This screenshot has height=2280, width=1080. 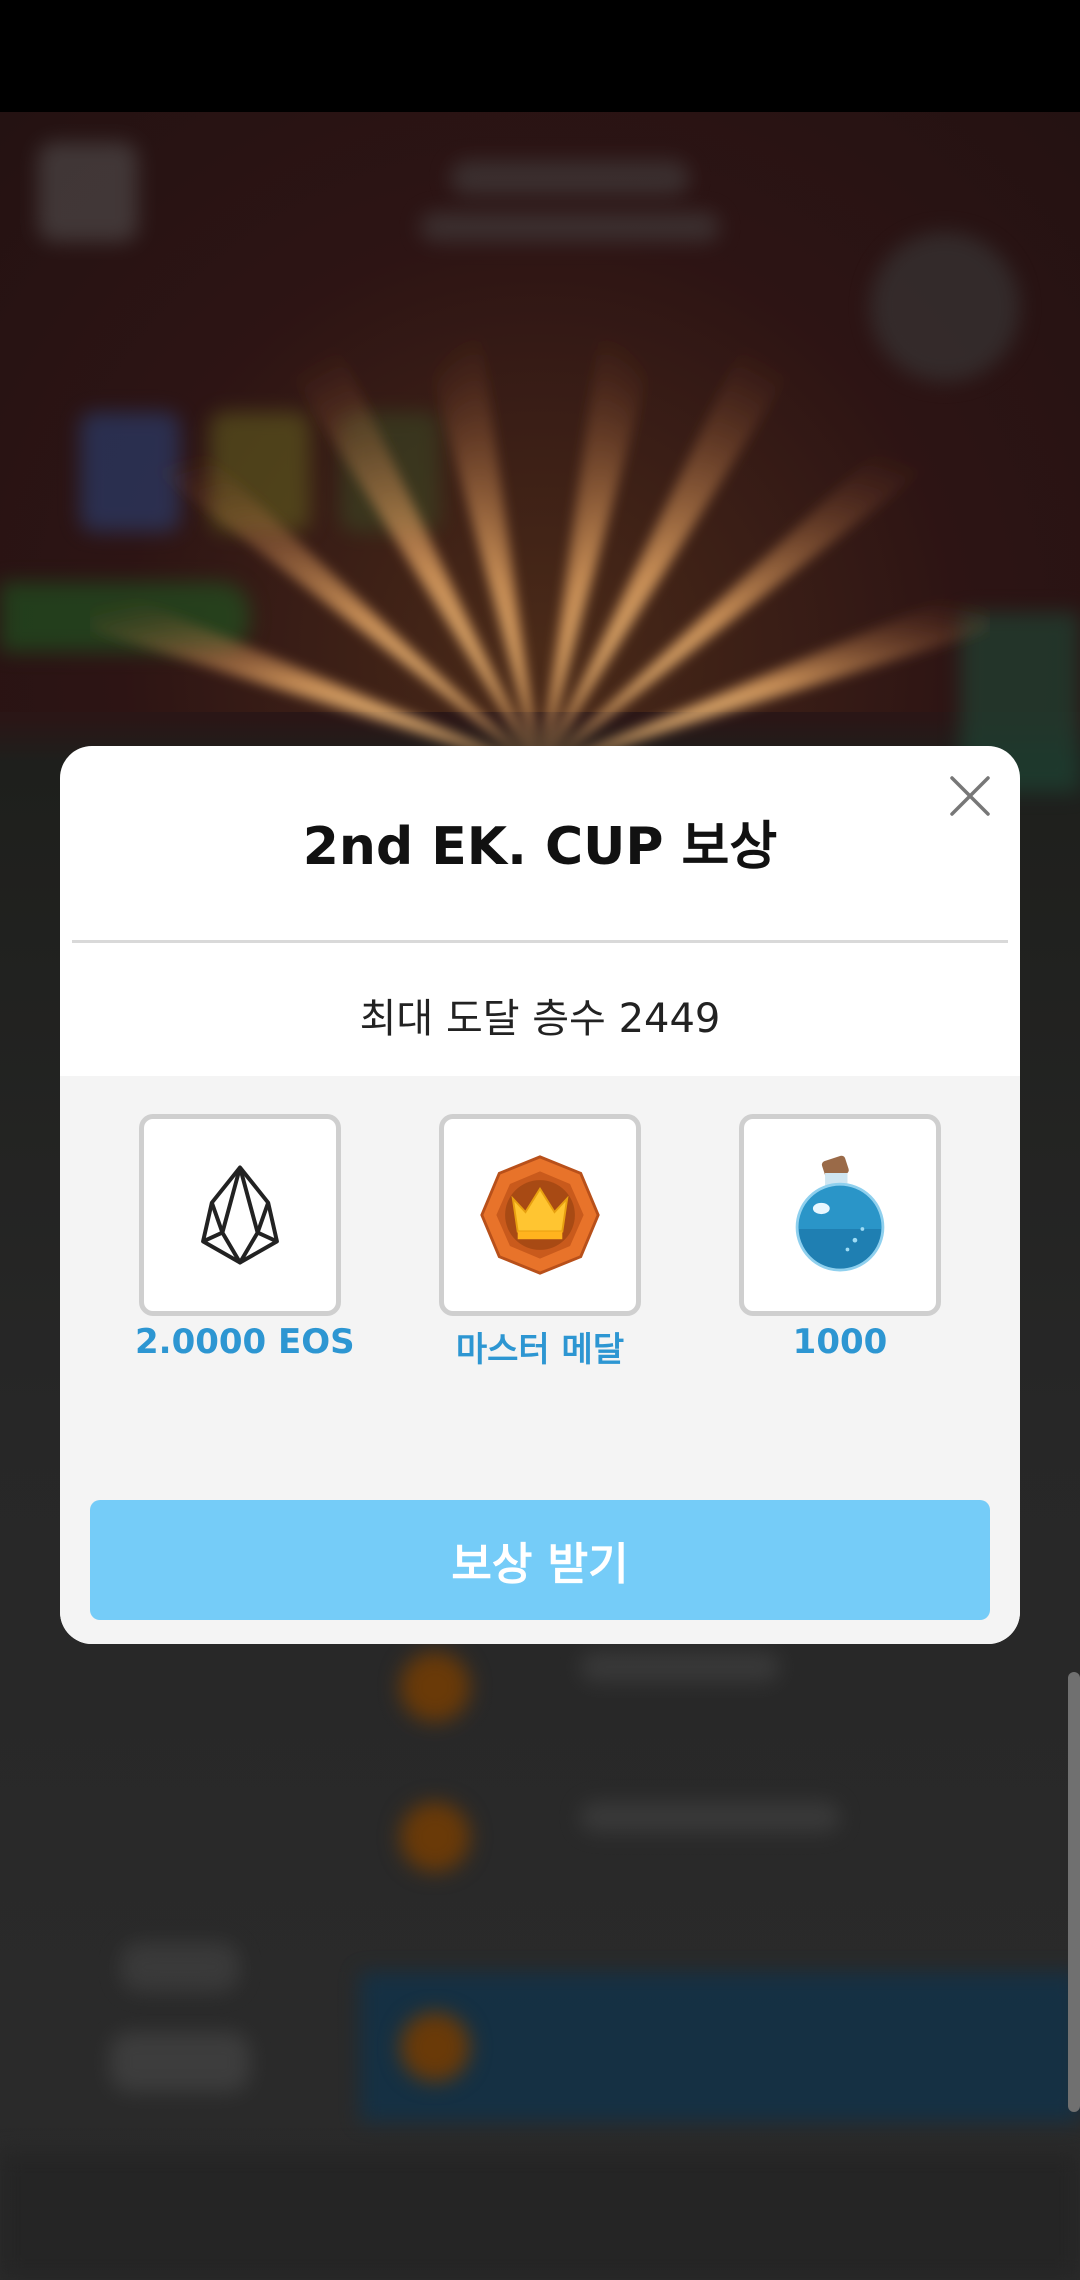 What do you see at coordinates (540, 2216) in the screenshot?
I see `background-tab-bar` at bounding box center [540, 2216].